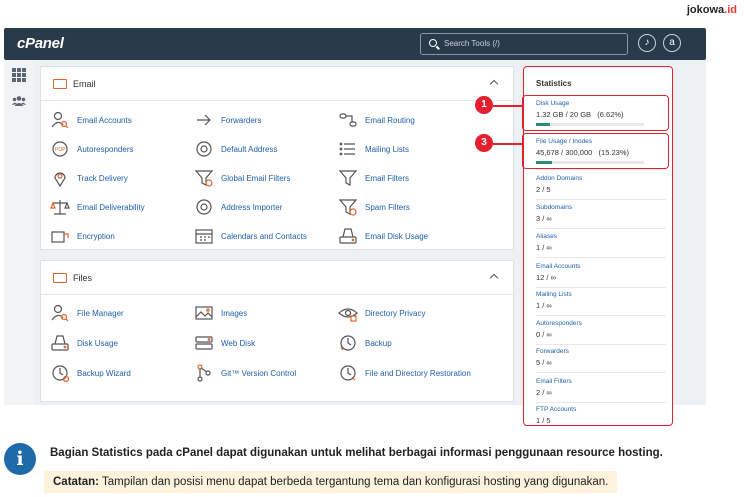 Image resolution: width=745 pixels, height=497 pixels. I want to click on tool-backup-wizard: Backup Wizard, so click(90, 373).